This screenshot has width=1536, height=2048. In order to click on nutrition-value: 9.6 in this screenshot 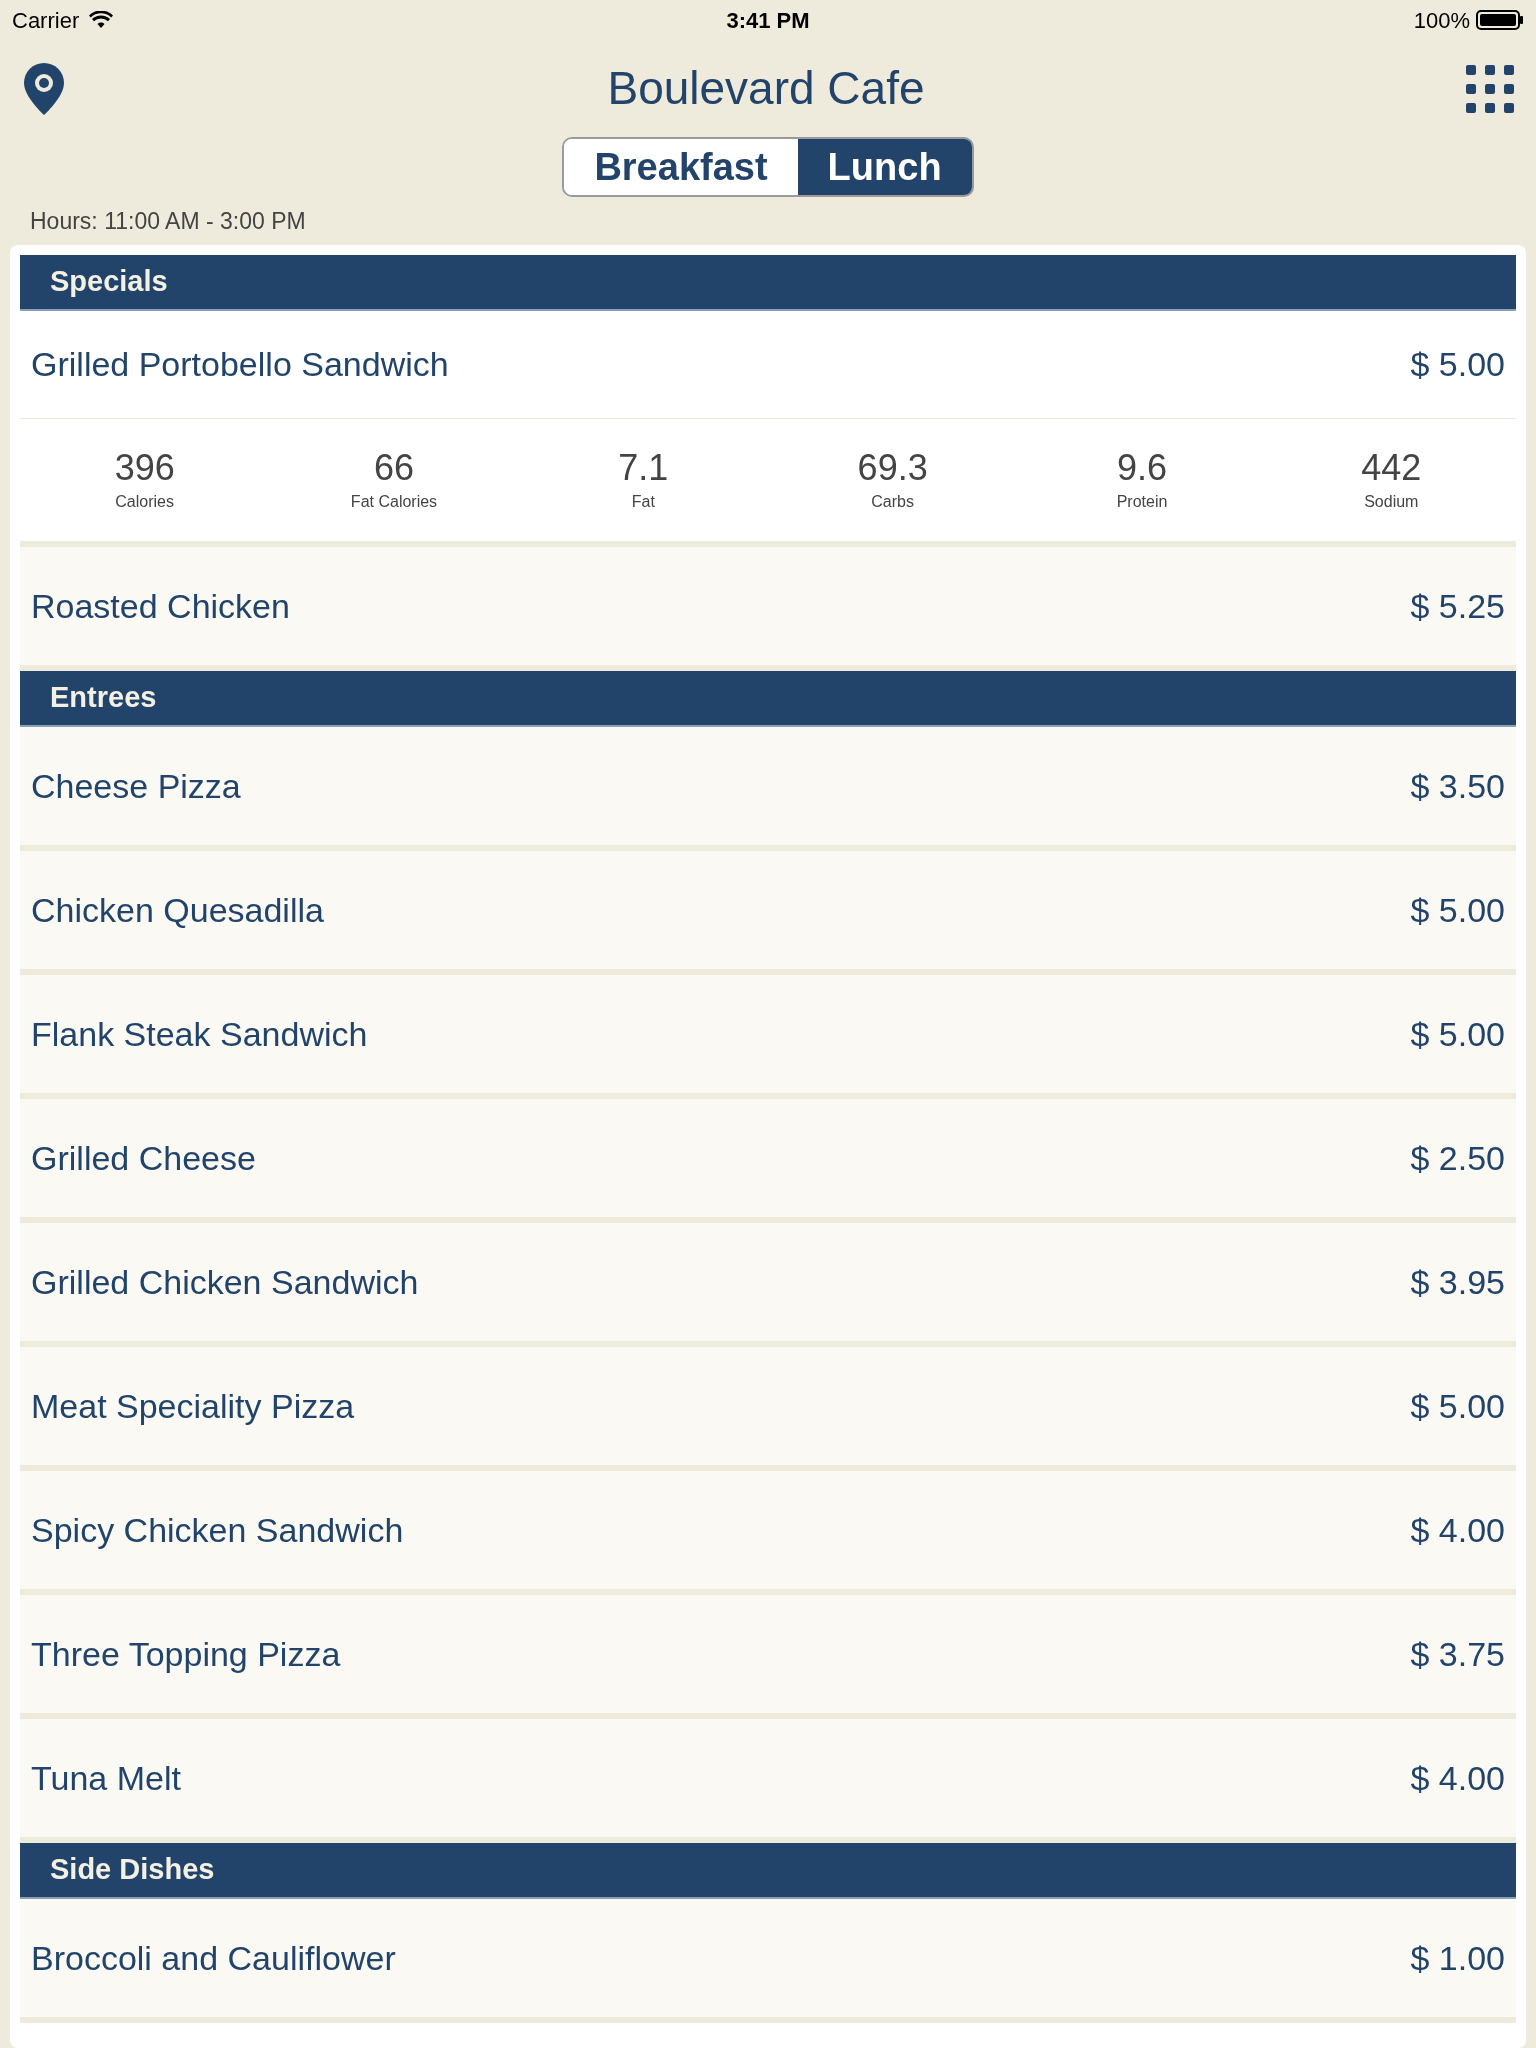, I will do `click(1141, 468)`.